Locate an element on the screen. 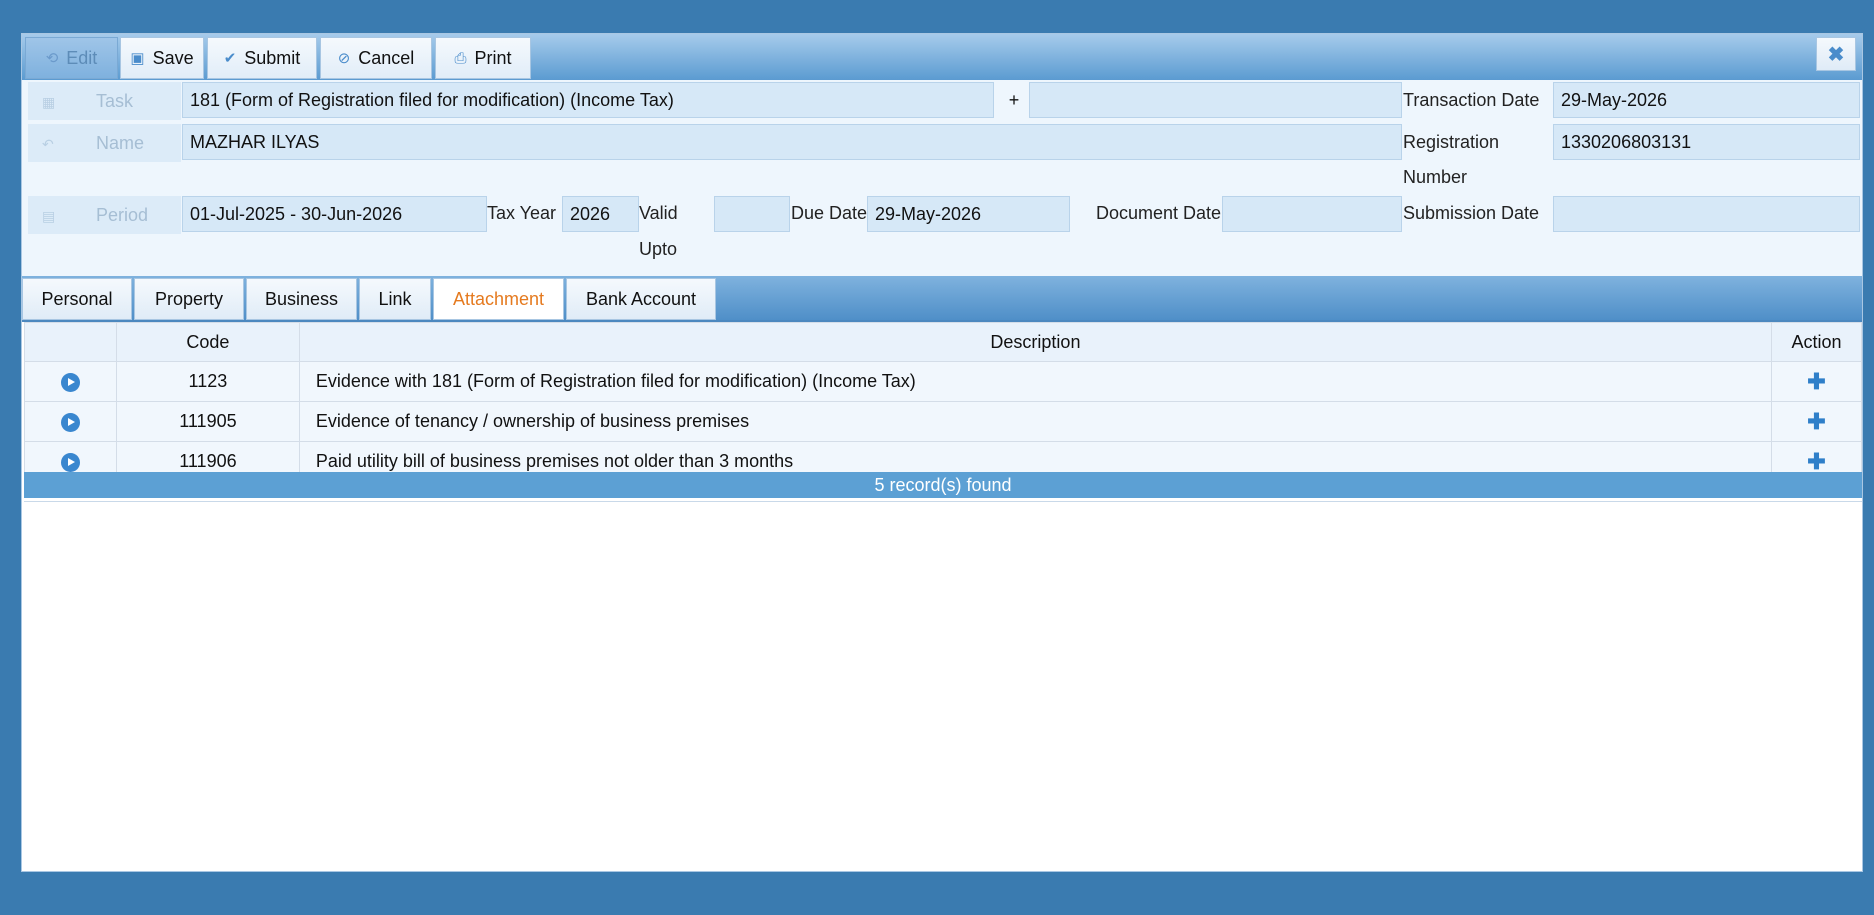 Image resolution: width=1874 pixels, height=915 pixels. close-button: ✖ is located at coordinates (1836, 54).